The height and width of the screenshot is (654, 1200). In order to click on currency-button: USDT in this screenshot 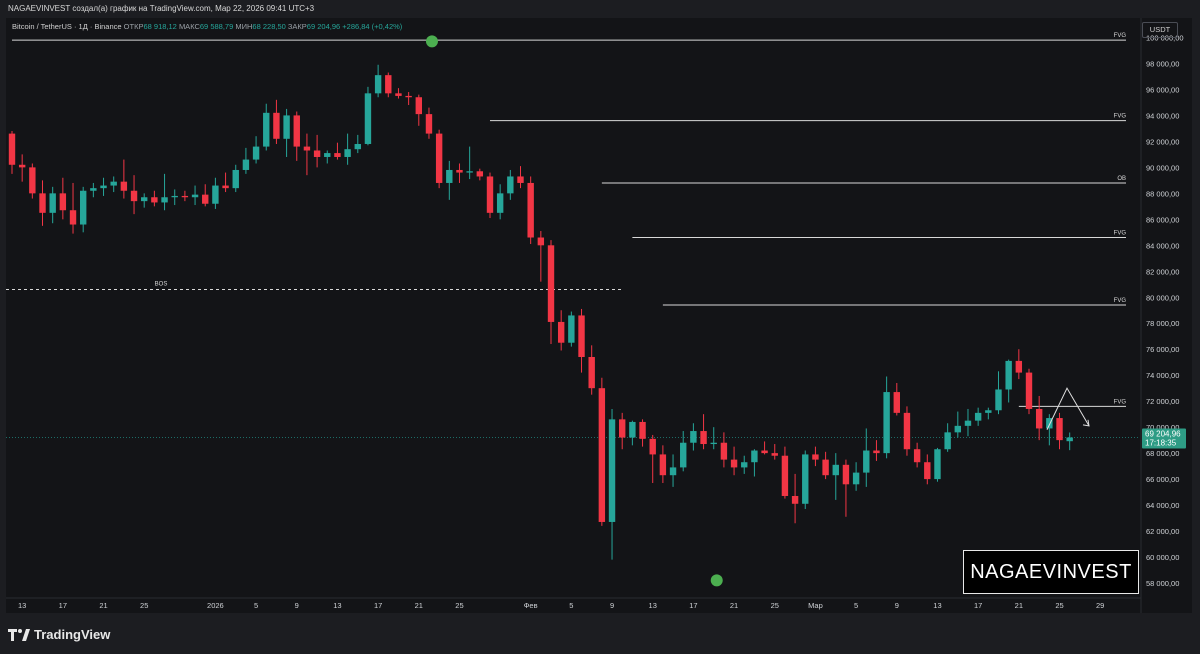, I will do `click(1160, 30)`.